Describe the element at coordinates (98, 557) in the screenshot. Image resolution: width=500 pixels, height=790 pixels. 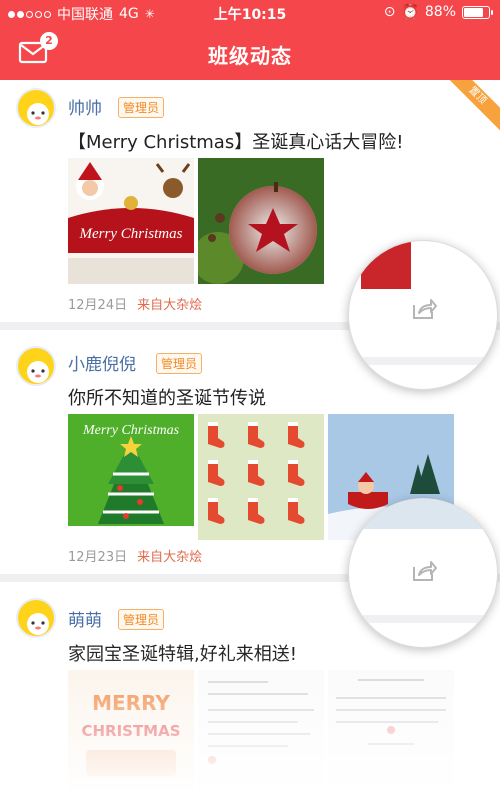
I see `post-date: 12月23日` at that location.